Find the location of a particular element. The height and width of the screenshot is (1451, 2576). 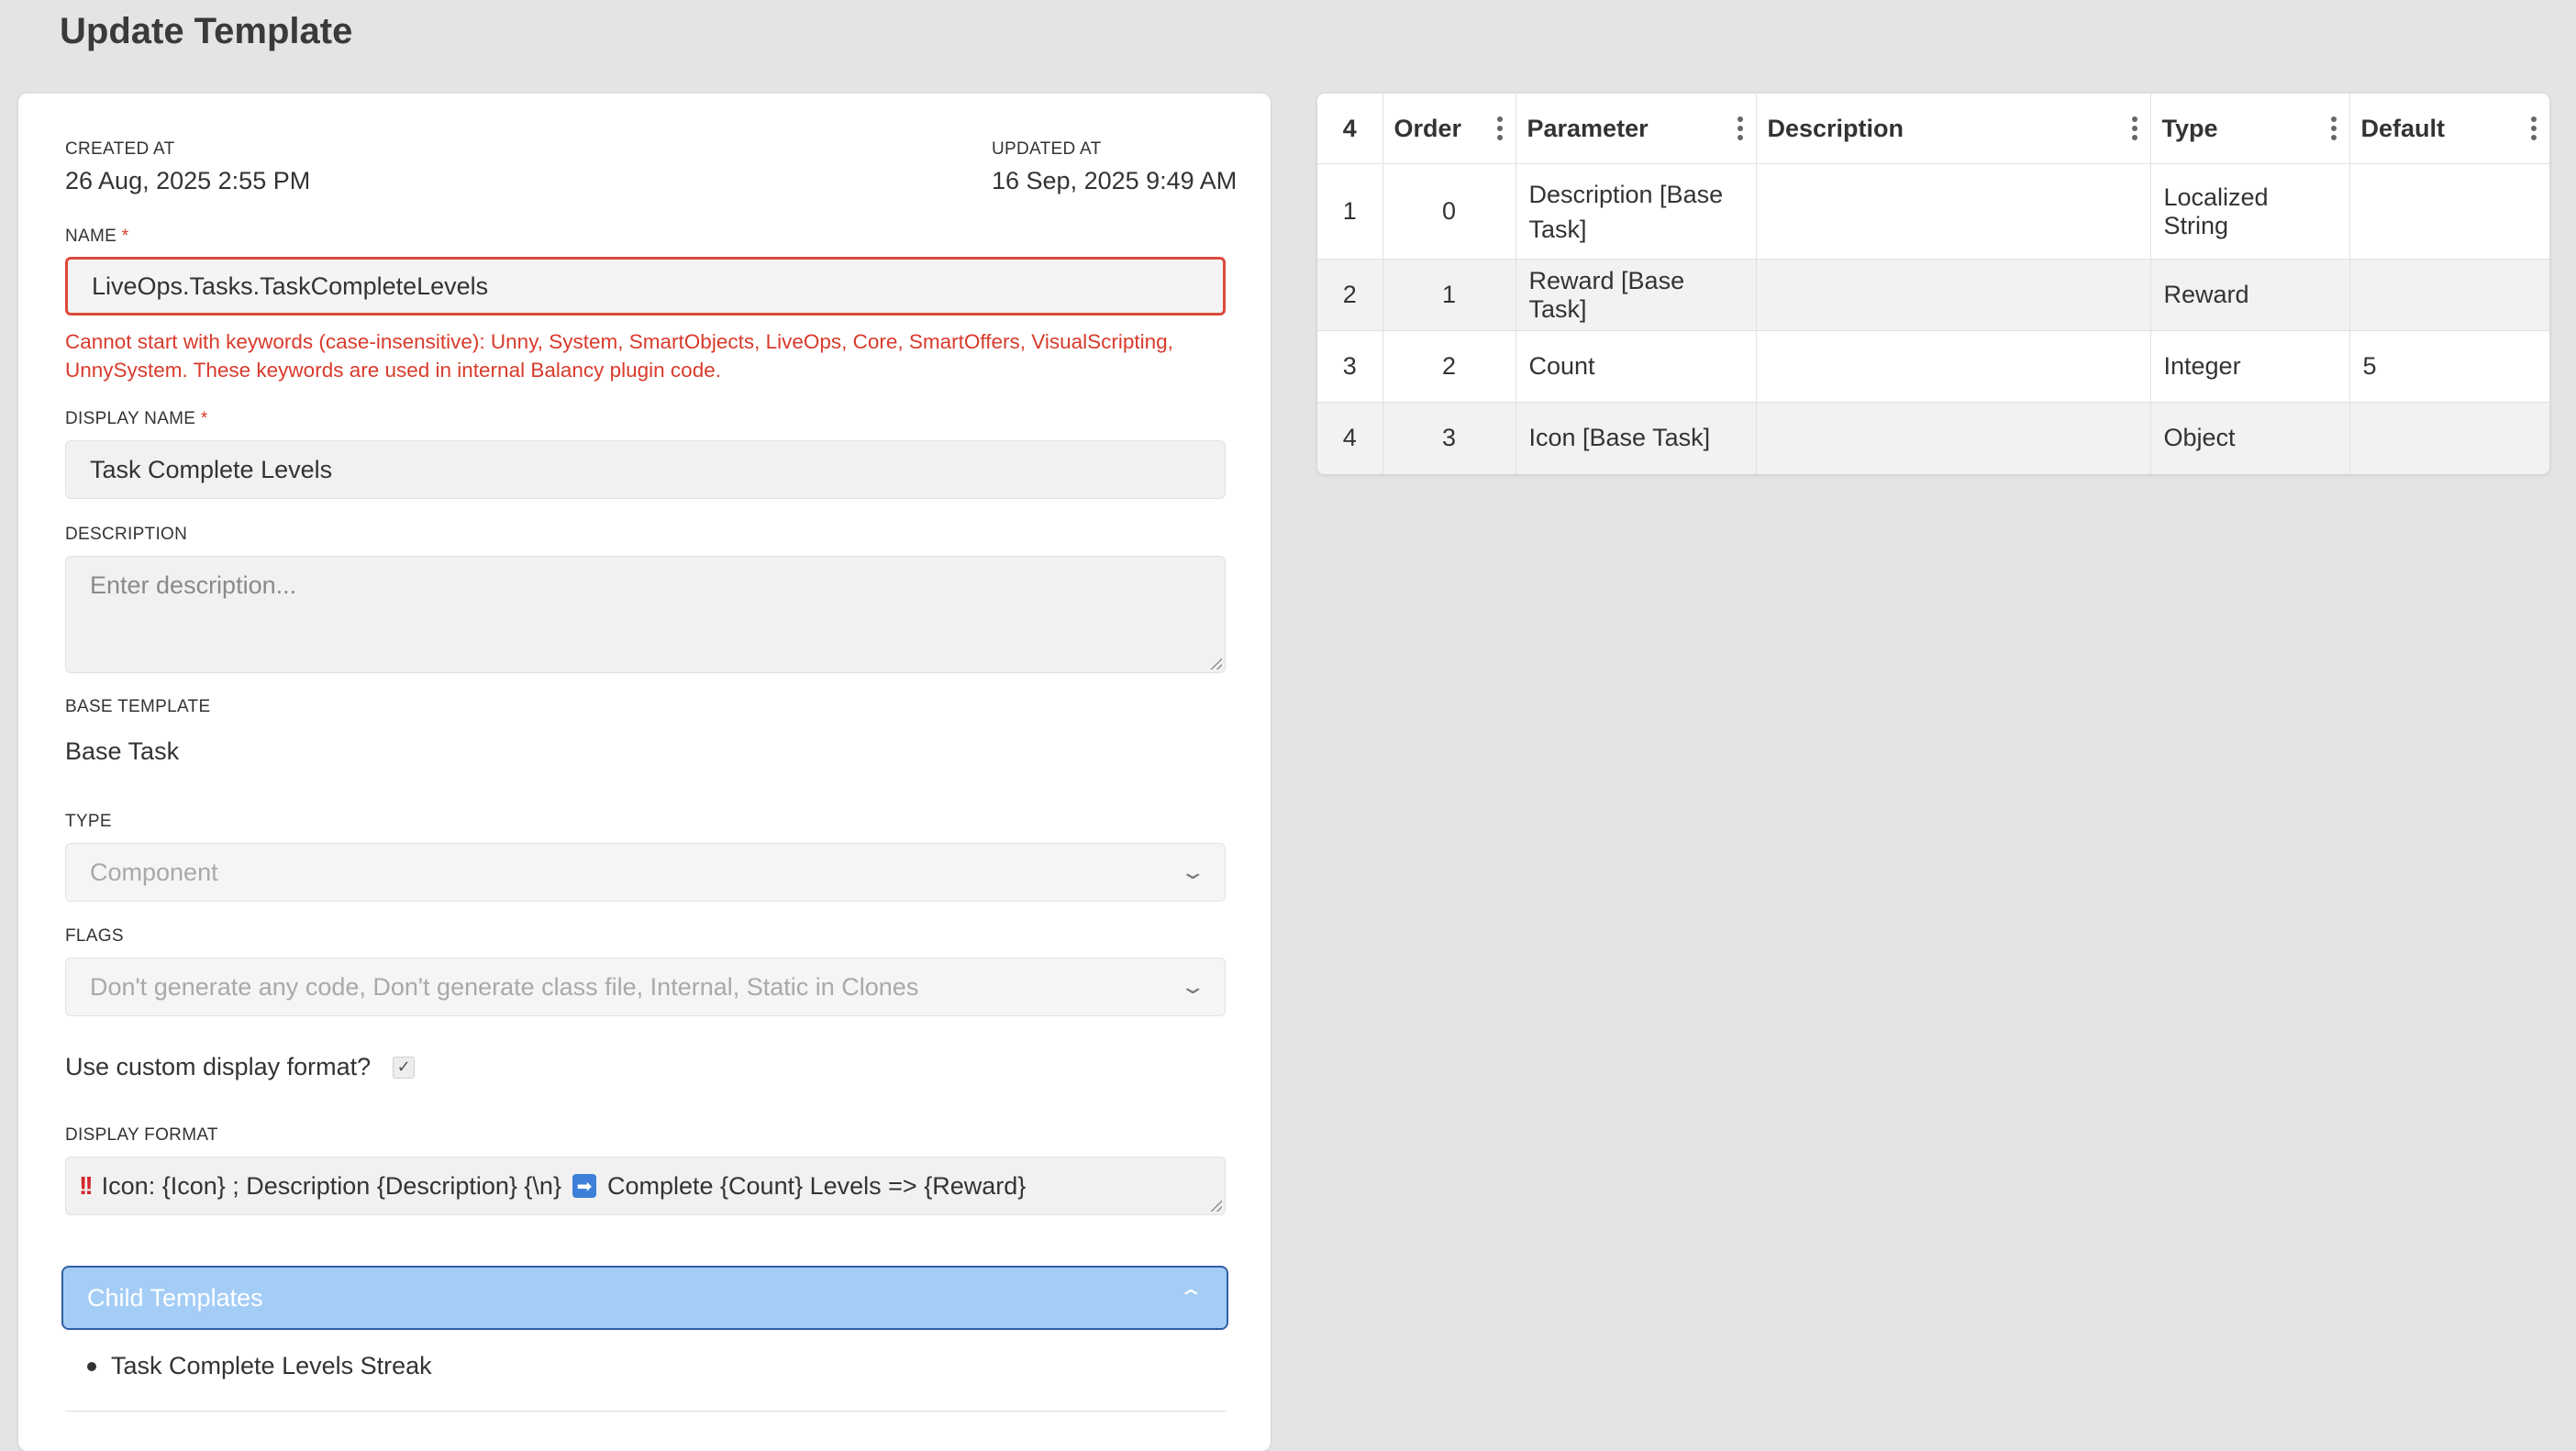

cell-index: 4 is located at coordinates (1350, 438).